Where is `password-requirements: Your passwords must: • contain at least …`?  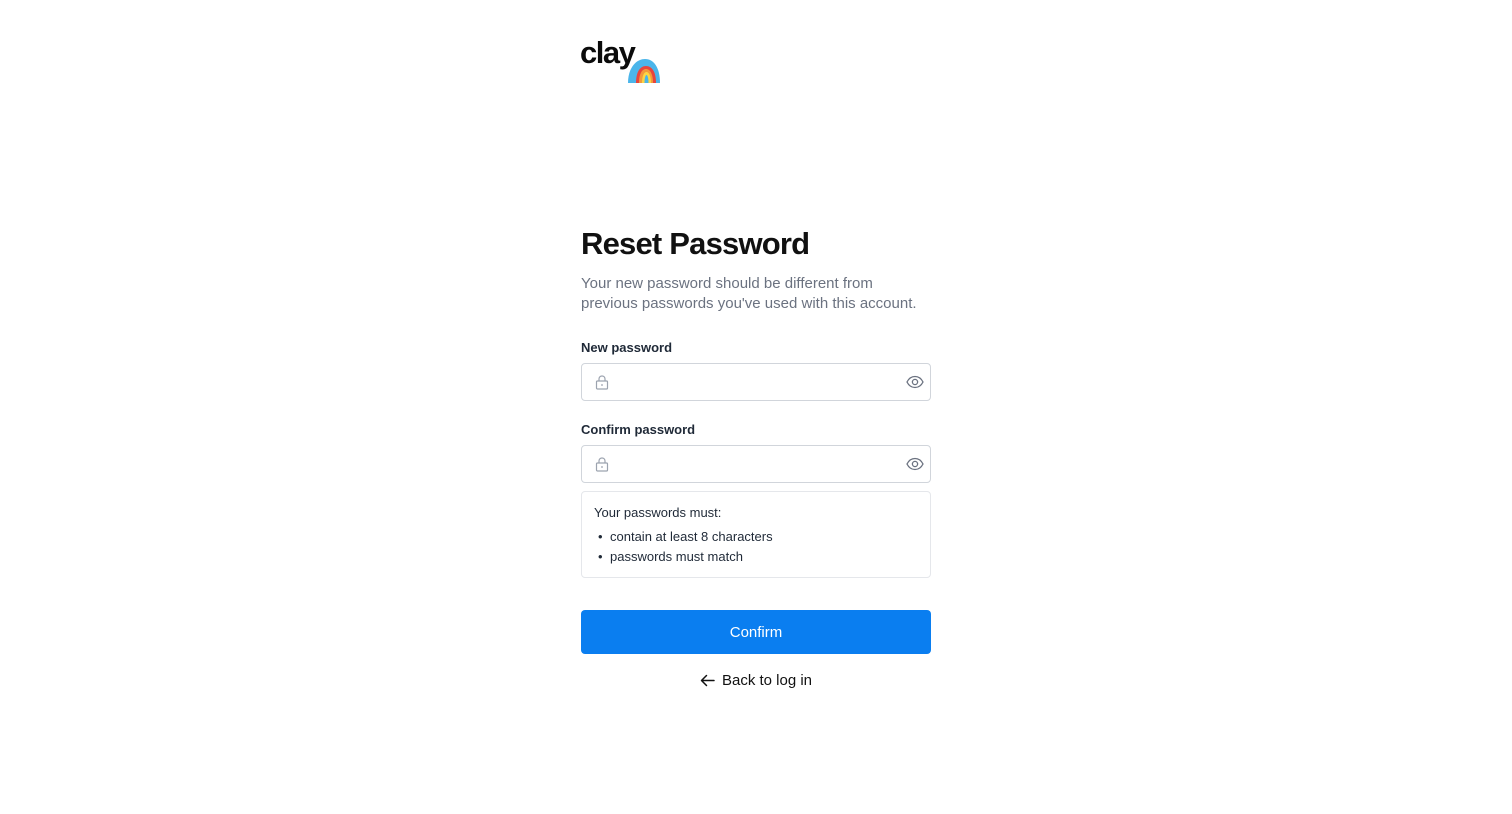 password-requirements: Your passwords must: • contain at least … is located at coordinates (756, 534).